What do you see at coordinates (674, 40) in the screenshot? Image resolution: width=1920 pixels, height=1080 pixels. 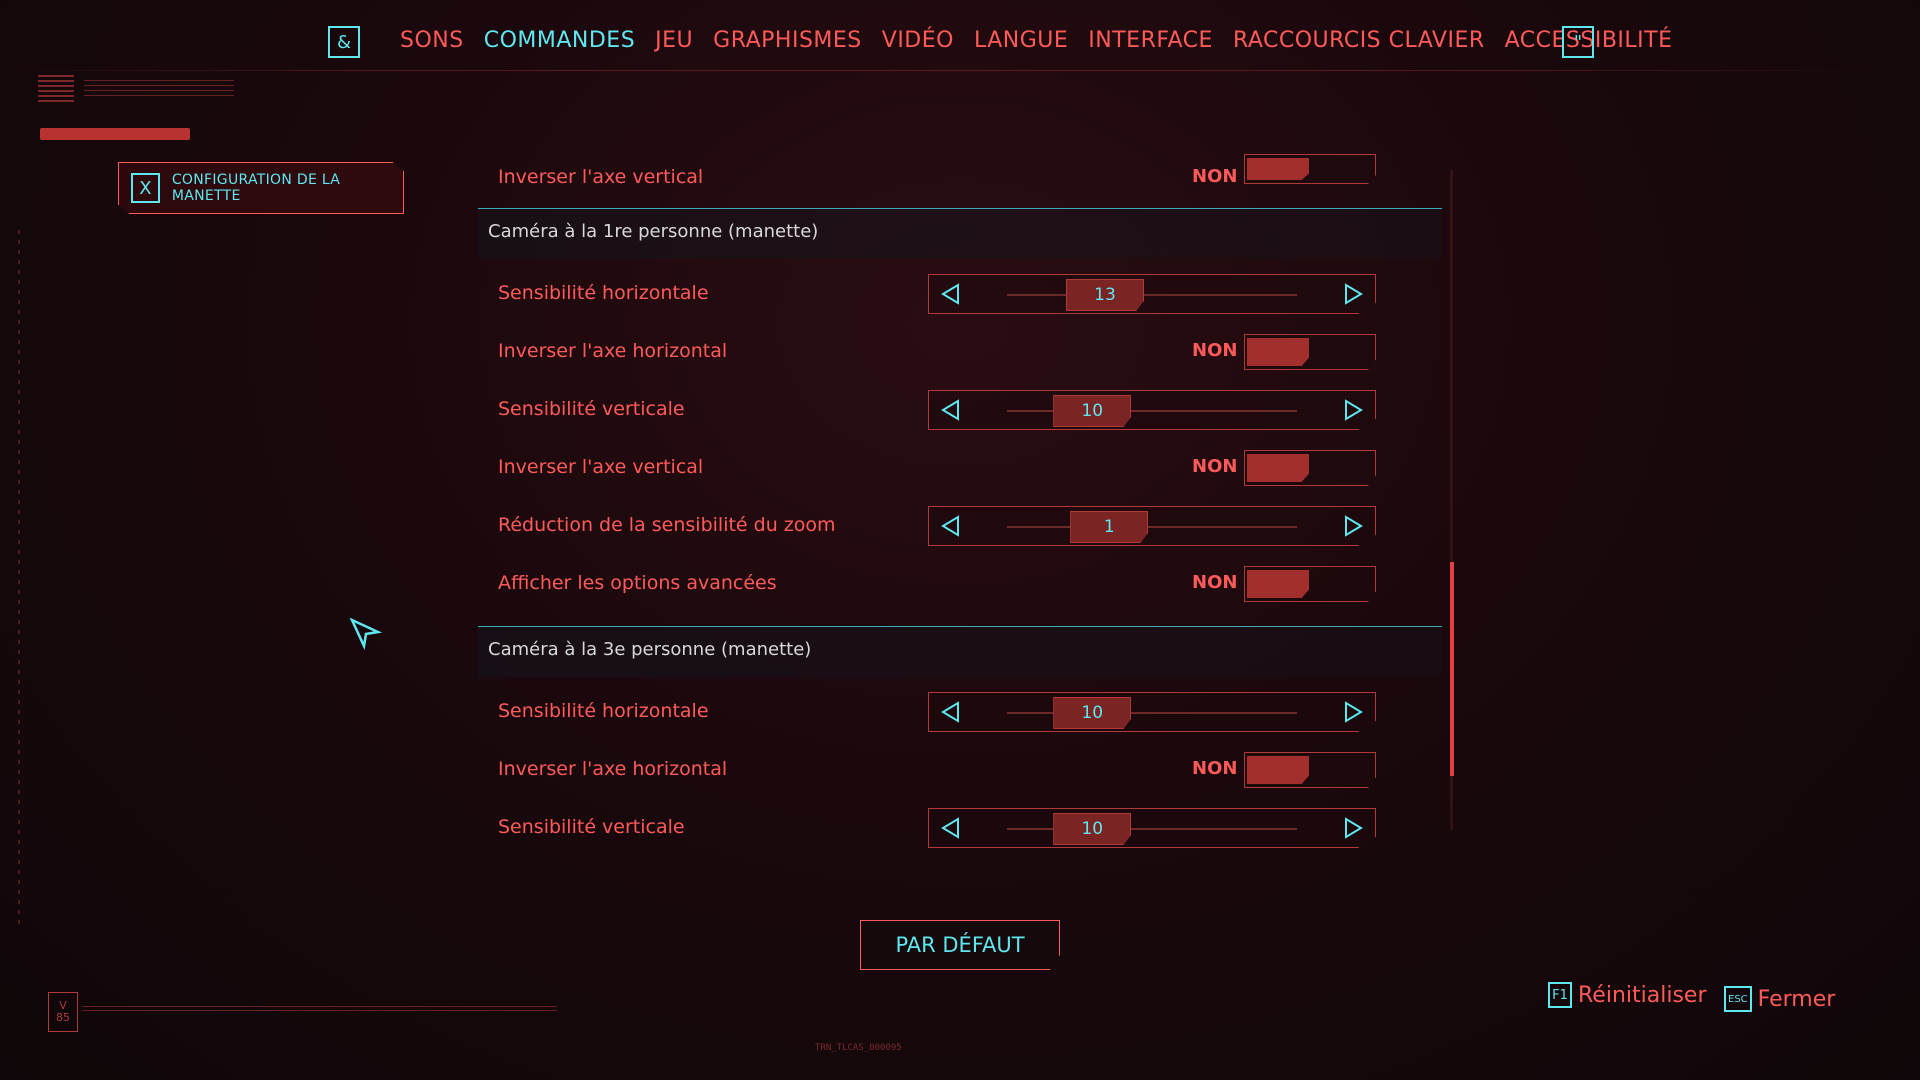 I see `tab-jeu: JEU` at bounding box center [674, 40].